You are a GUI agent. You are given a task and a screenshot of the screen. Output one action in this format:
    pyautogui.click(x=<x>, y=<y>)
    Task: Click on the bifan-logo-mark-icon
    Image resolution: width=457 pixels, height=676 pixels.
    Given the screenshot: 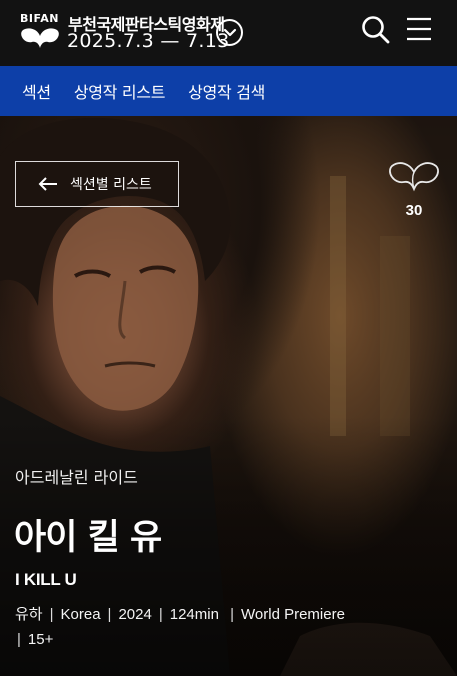 What is the action you would take?
    pyautogui.click(x=40, y=38)
    